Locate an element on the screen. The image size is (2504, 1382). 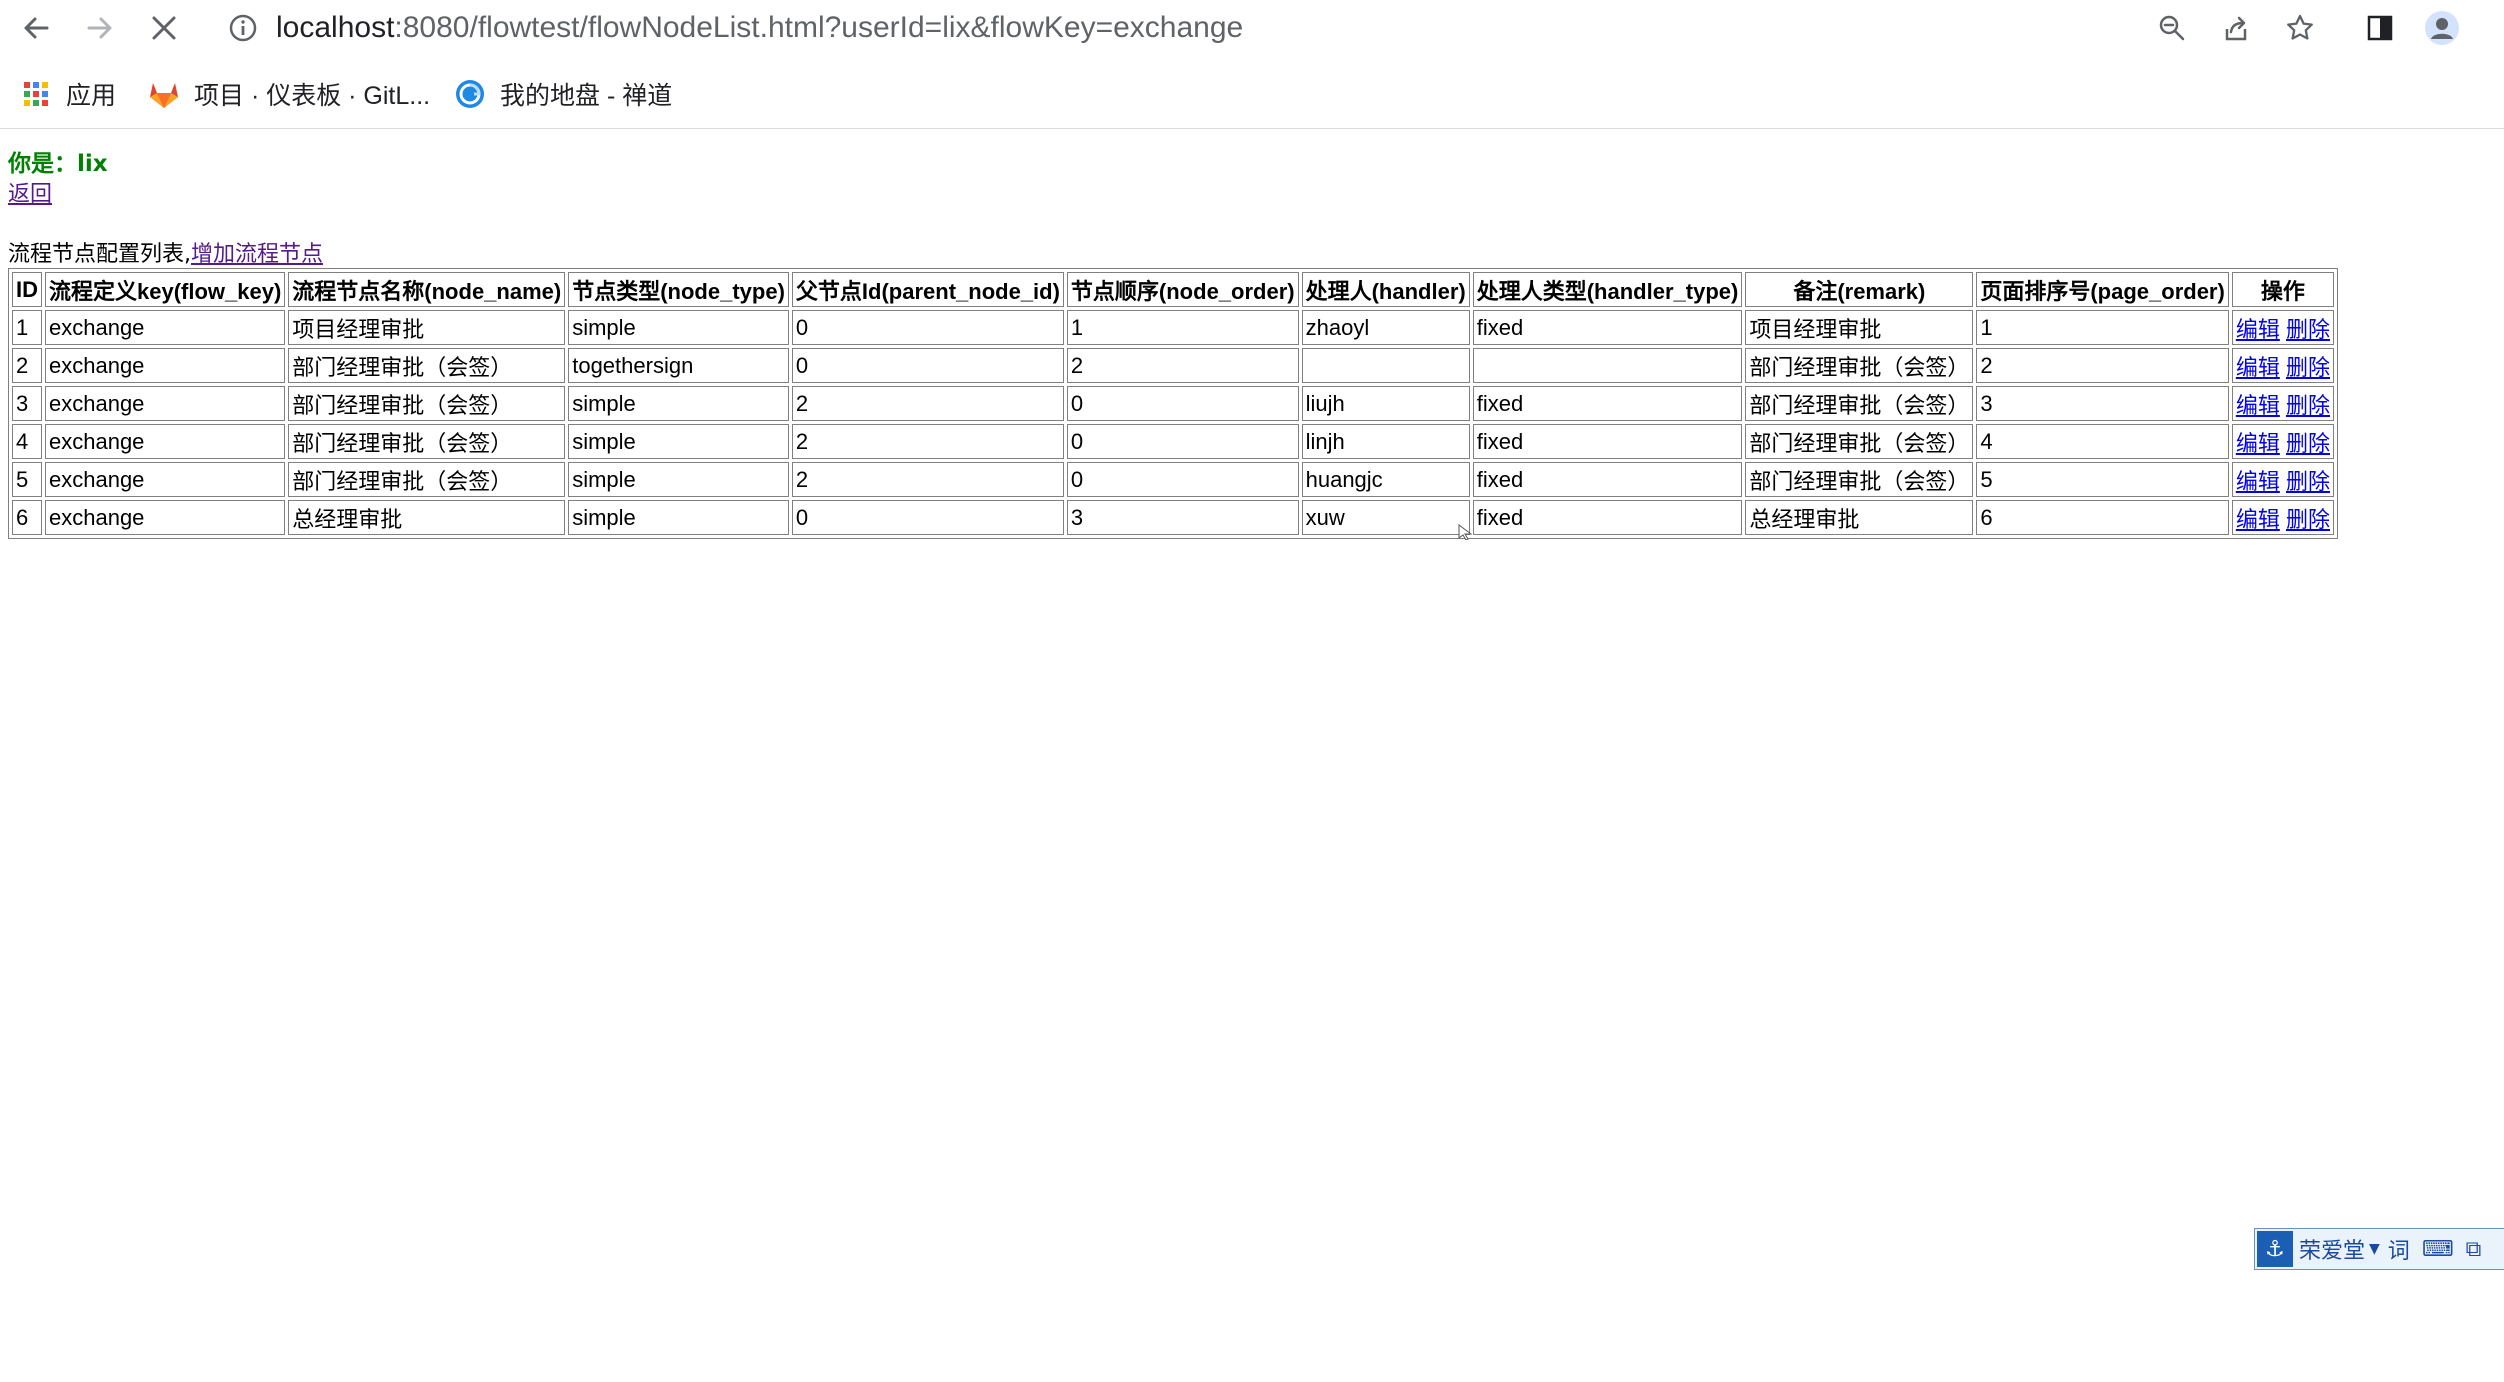
share-icon is located at coordinates (2236, 28).